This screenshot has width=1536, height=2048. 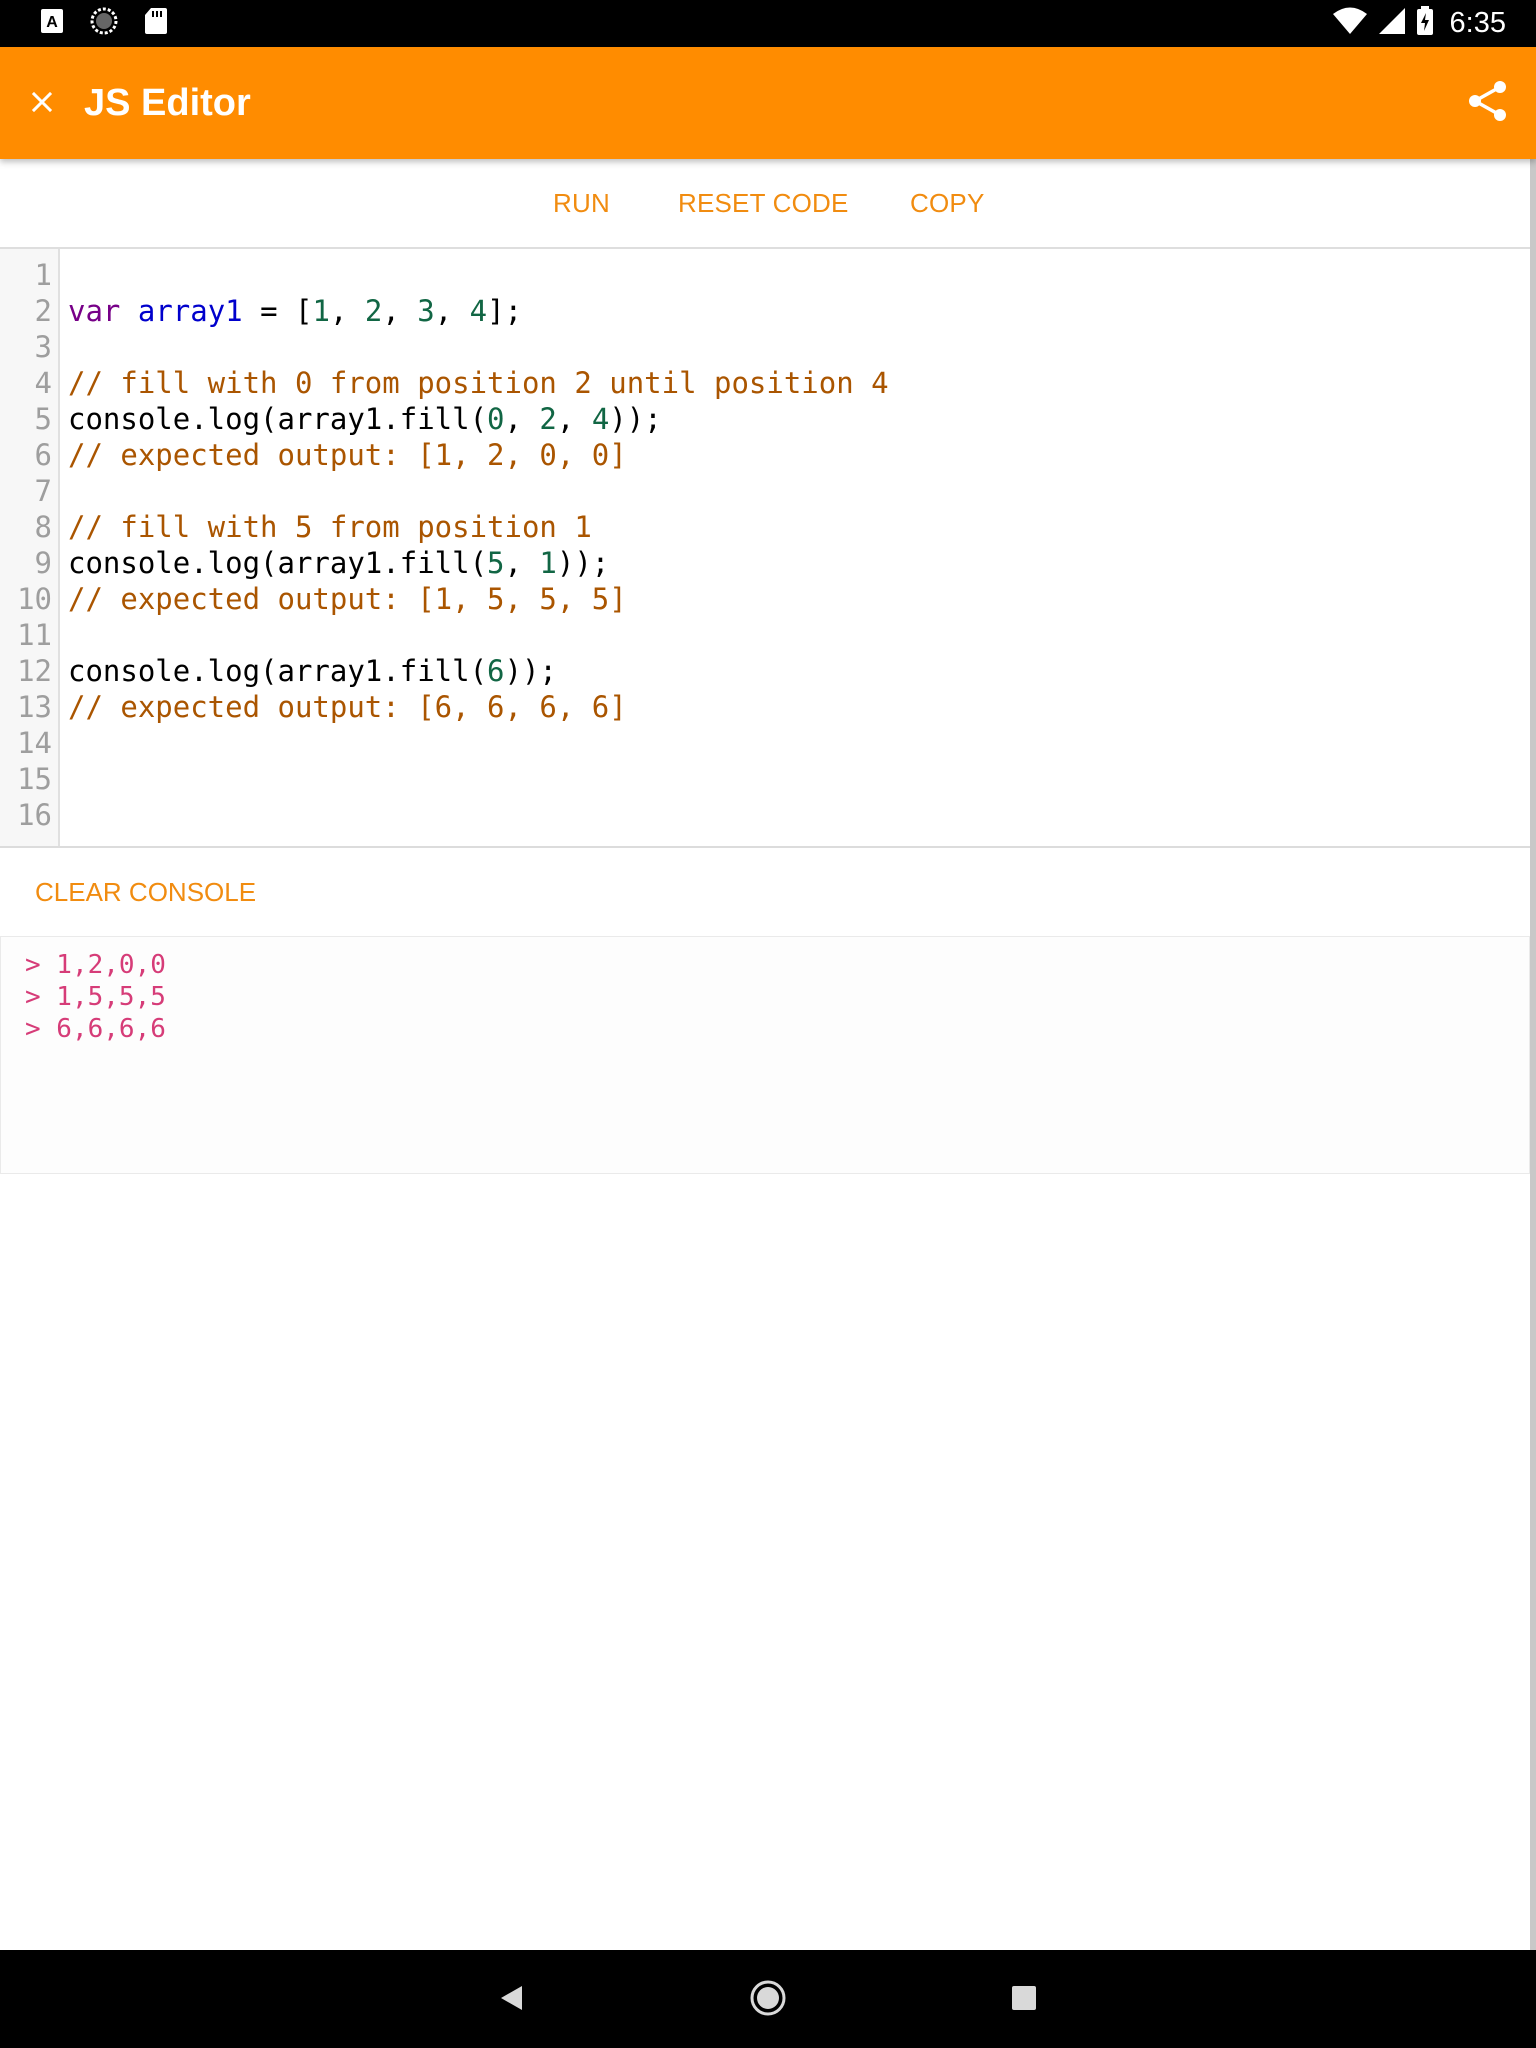 I want to click on line-number: 7, so click(x=43, y=491).